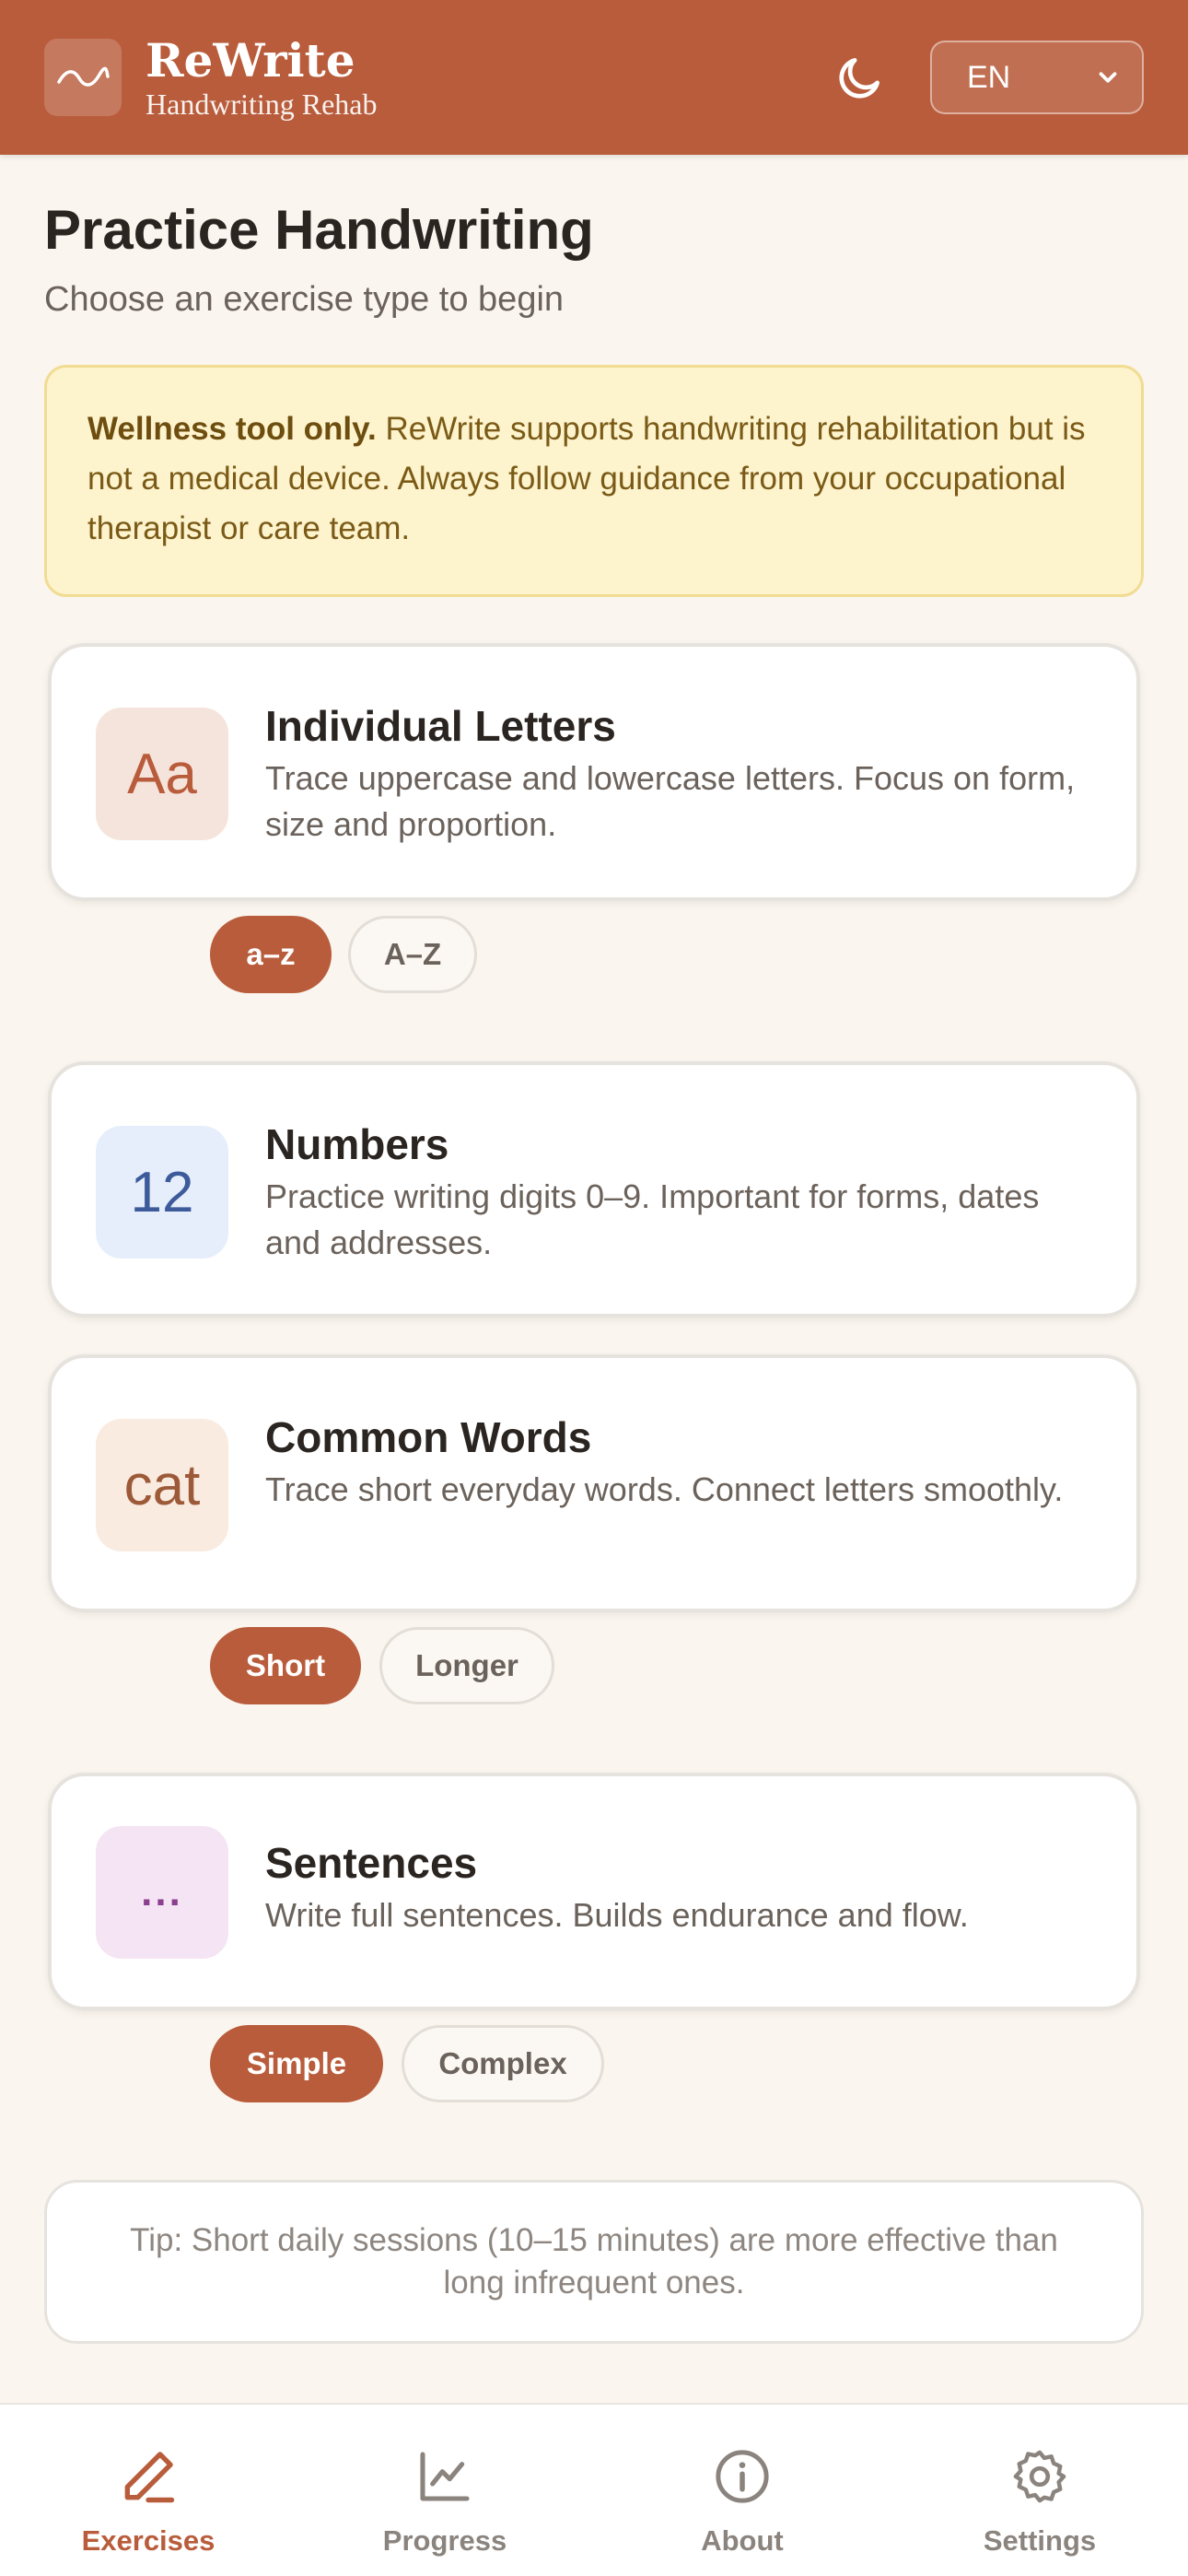  What do you see at coordinates (1037, 77) in the screenshot?
I see `language-select: EN` at bounding box center [1037, 77].